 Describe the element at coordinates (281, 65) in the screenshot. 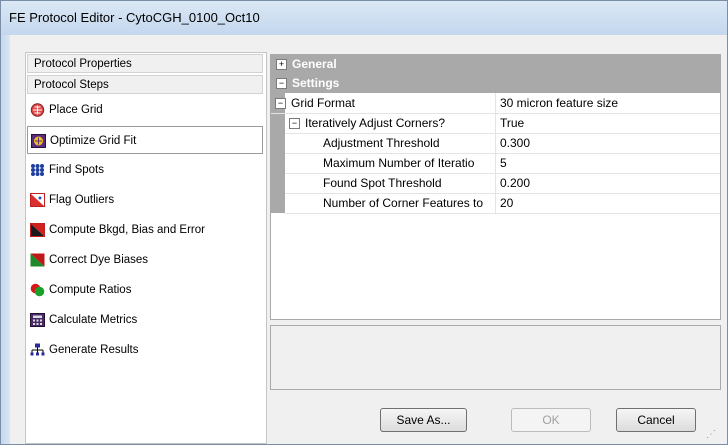

I see `expand-plus-icon: +` at that location.